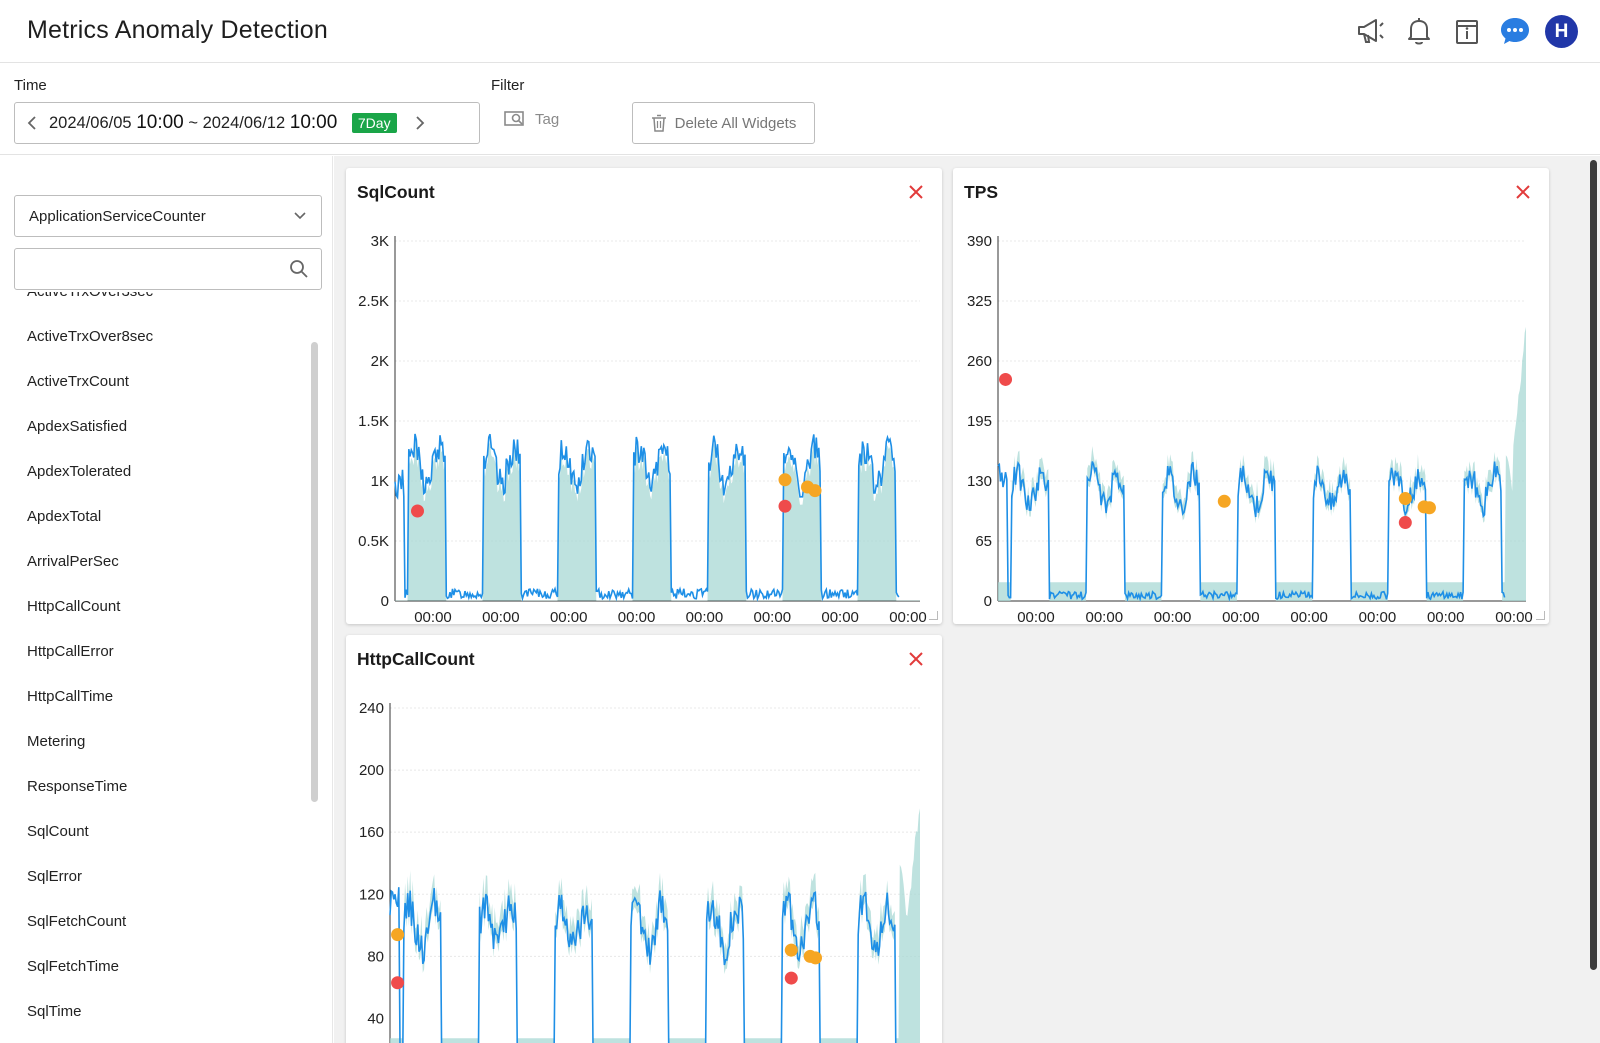 The image size is (1600, 1043). What do you see at coordinates (155, 876) in the screenshot?
I see `metric-item: SqlError` at bounding box center [155, 876].